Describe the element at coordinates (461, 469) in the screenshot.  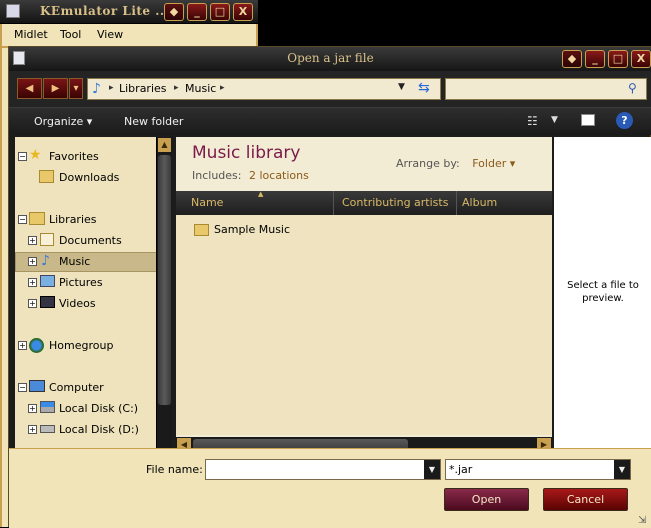
I see `file-type-value: *.jar` at that location.